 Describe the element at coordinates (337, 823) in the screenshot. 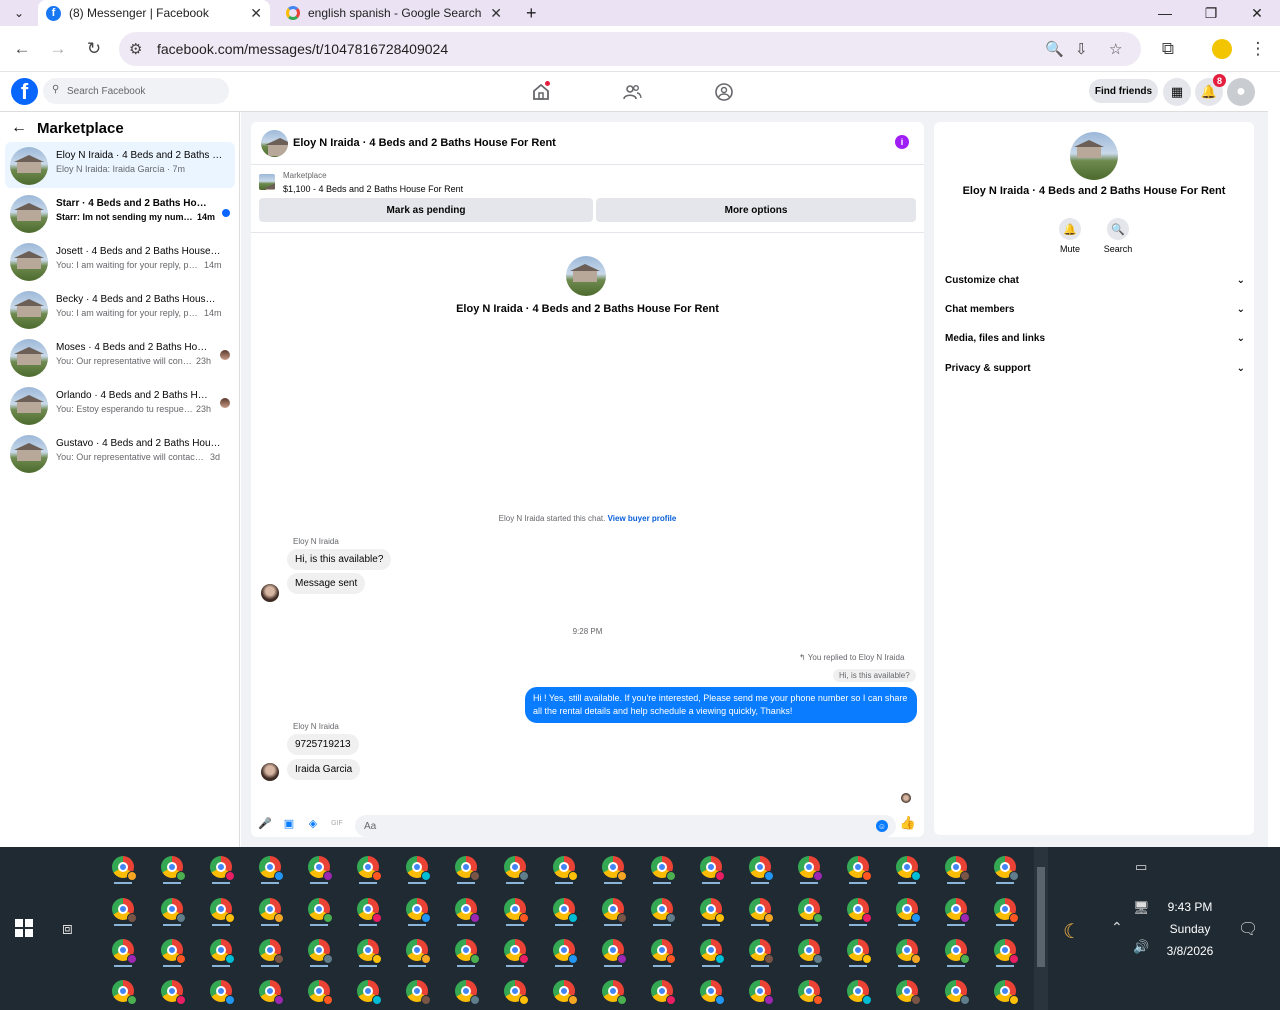

I see `gif-icon: GIF` at that location.